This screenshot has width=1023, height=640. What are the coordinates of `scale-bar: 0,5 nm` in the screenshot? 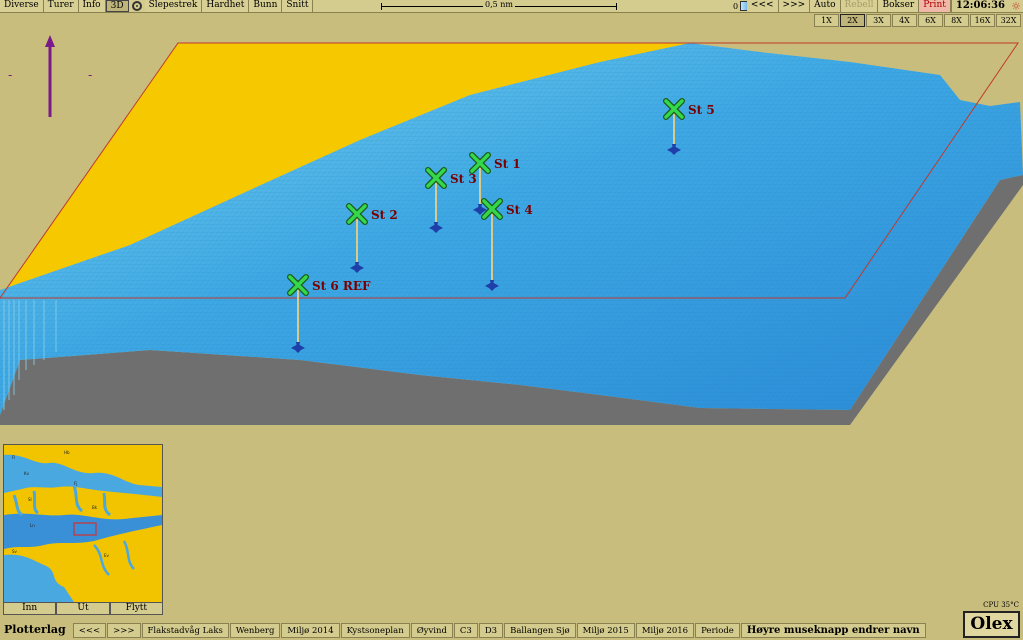 It's located at (499, 6).